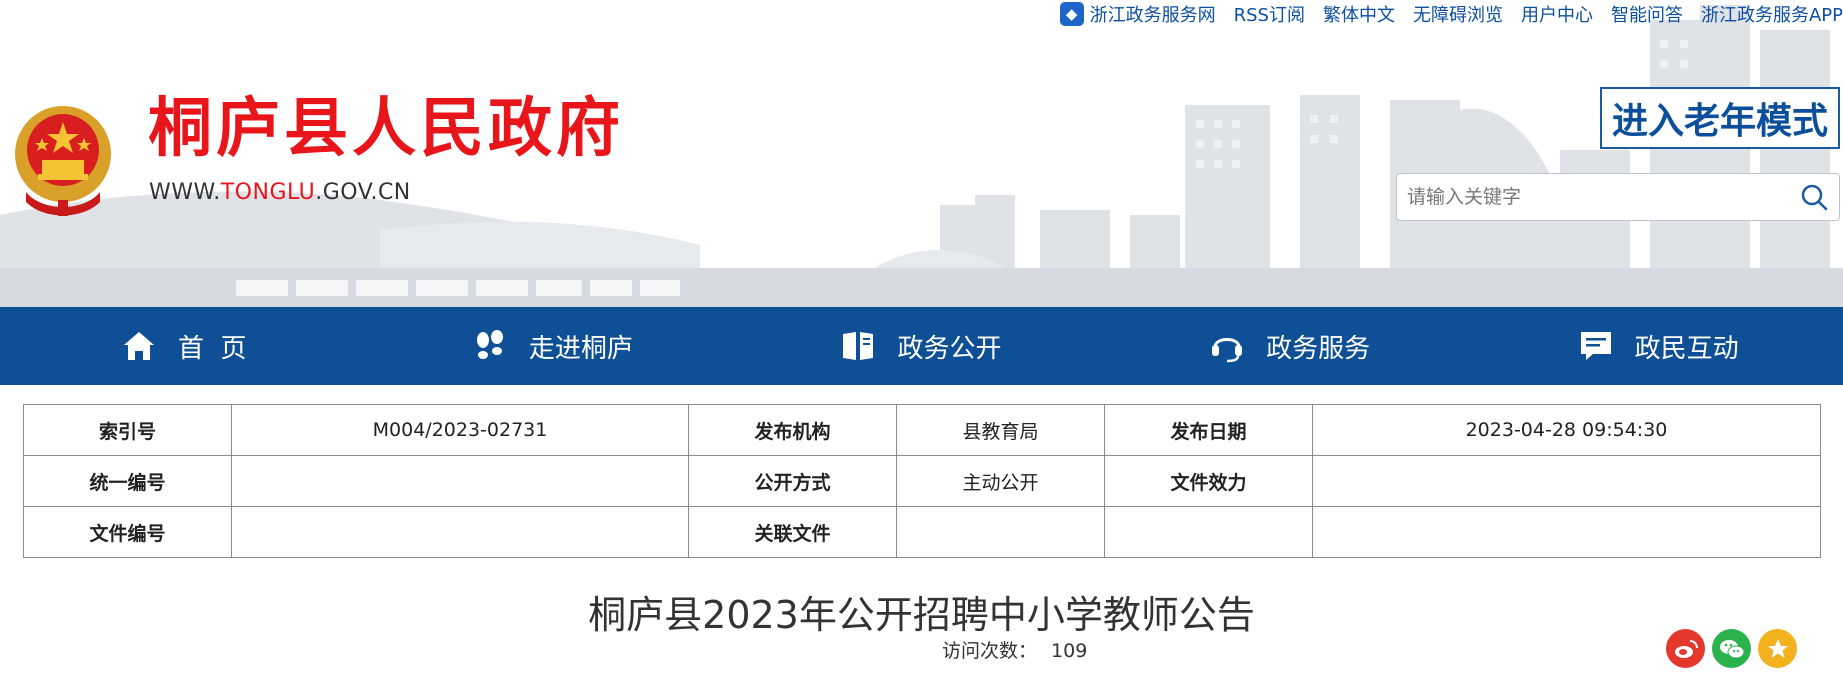  I want to click on table-row: 统一编号 公开方式 主动公开 文件效力, so click(922, 481).